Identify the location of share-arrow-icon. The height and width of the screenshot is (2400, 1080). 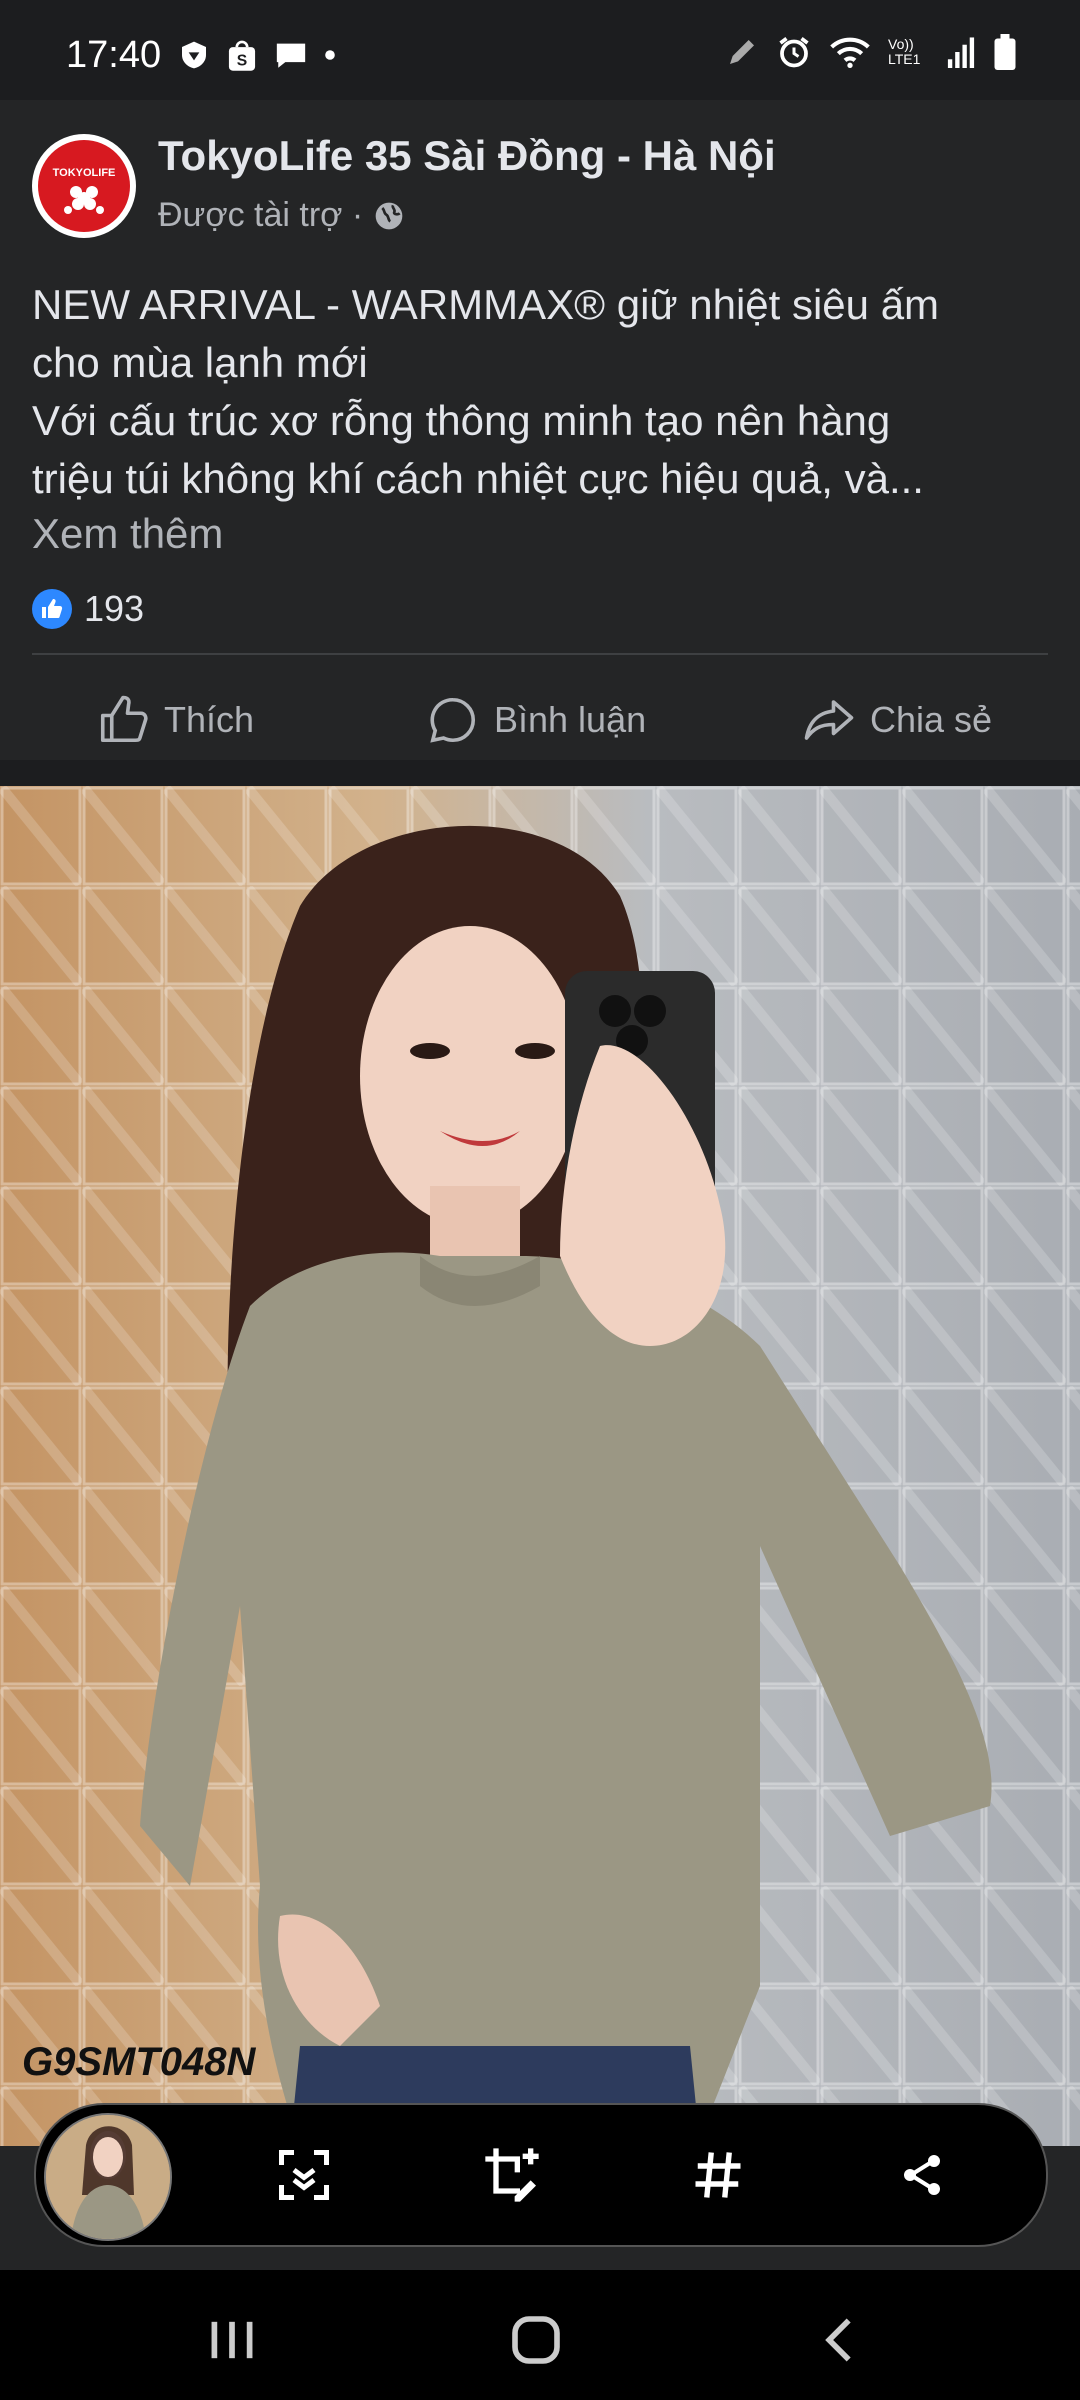
(829, 720).